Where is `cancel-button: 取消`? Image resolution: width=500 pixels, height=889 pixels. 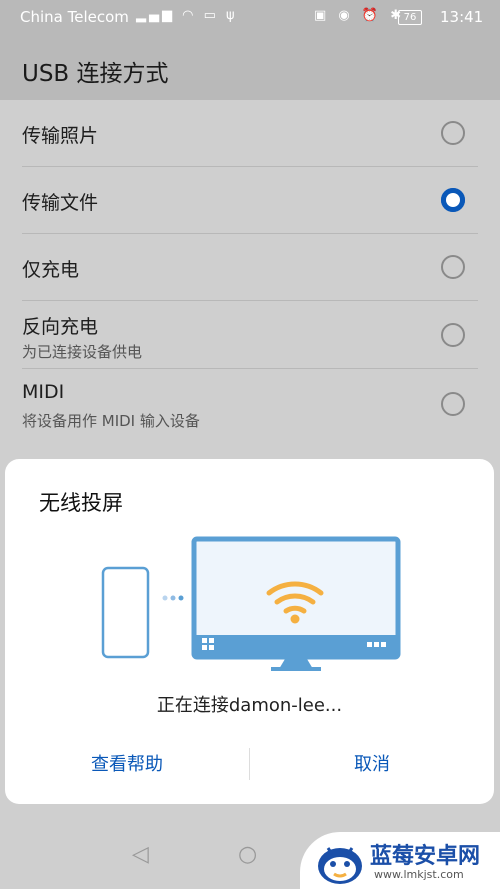
cancel-button: 取消 is located at coordinates (372, 765).